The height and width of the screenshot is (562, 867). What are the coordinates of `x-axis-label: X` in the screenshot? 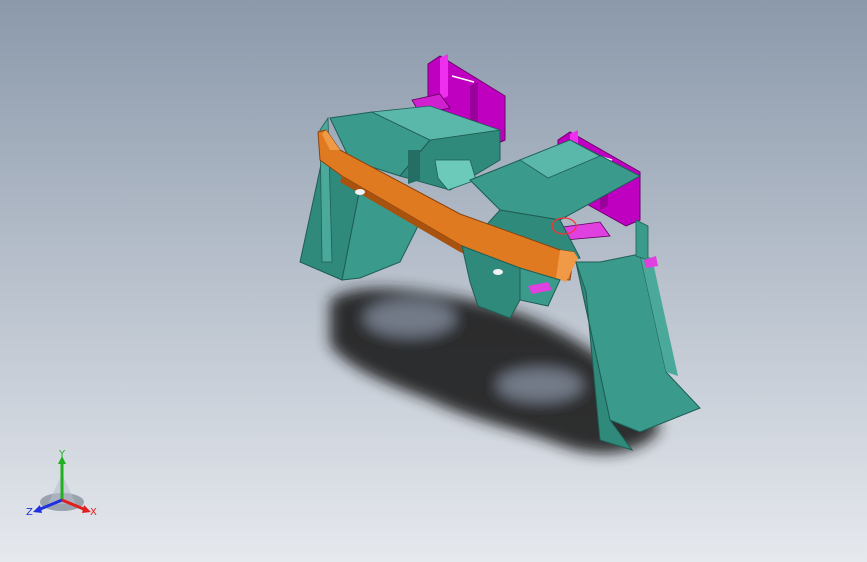 It's located at (93, 512).